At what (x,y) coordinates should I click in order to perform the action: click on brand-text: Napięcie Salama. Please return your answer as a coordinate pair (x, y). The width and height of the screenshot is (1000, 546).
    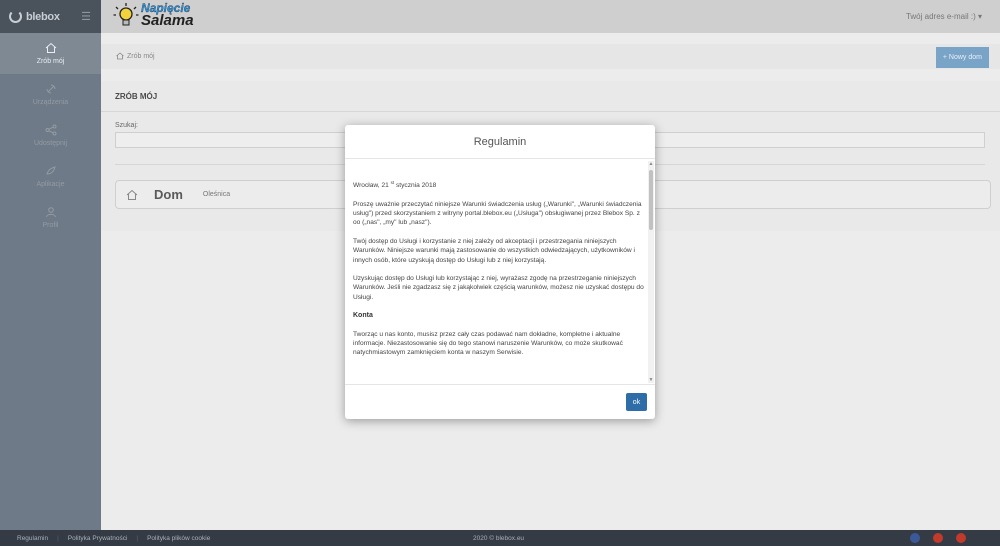
    Looking at the image, I should click on (167, 15).